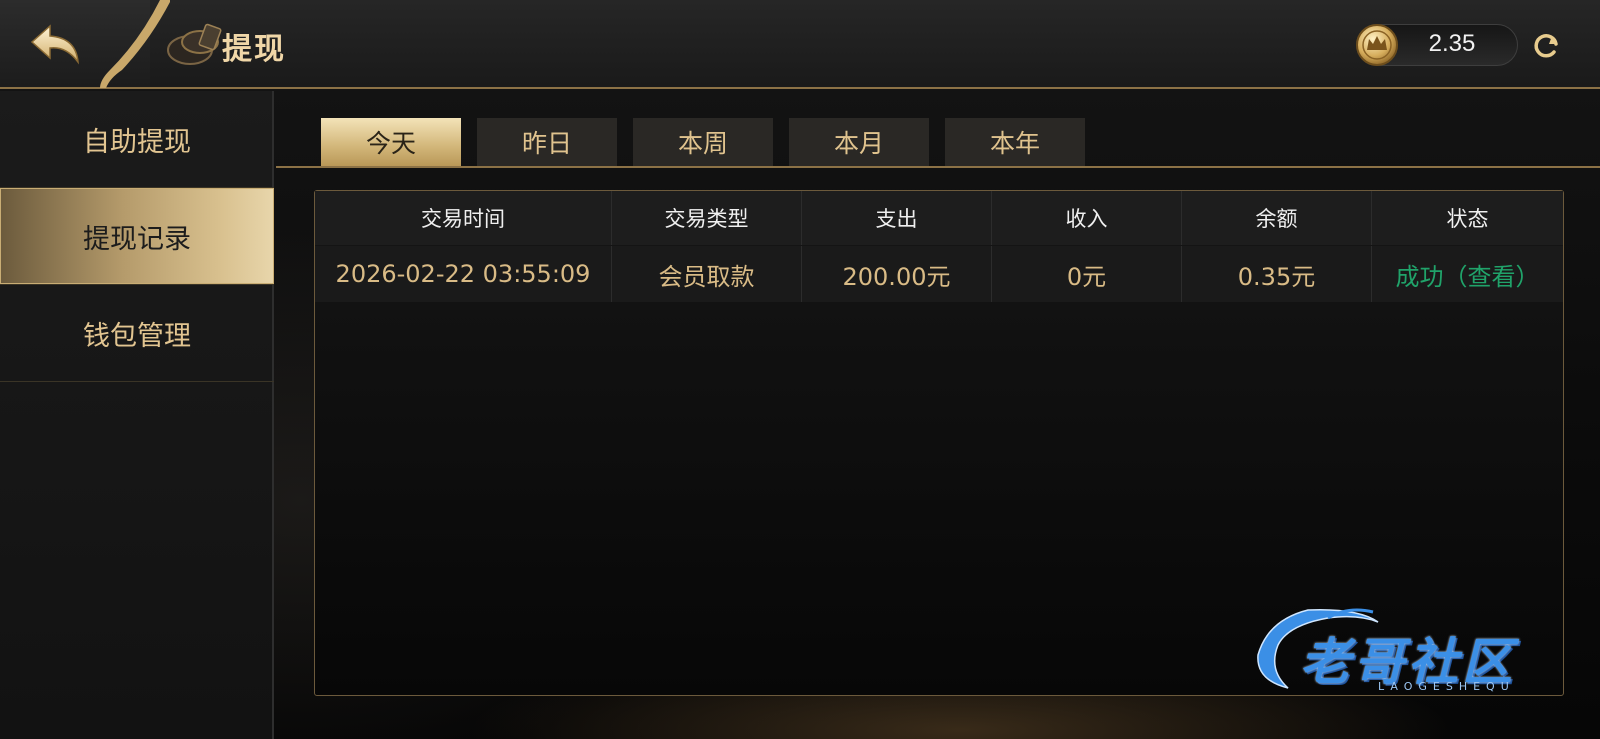 The height and width of the screenshot is (739, 1600). I want to click on sidebar-item-withdraw-records: 提现记录, so click(137, 236).